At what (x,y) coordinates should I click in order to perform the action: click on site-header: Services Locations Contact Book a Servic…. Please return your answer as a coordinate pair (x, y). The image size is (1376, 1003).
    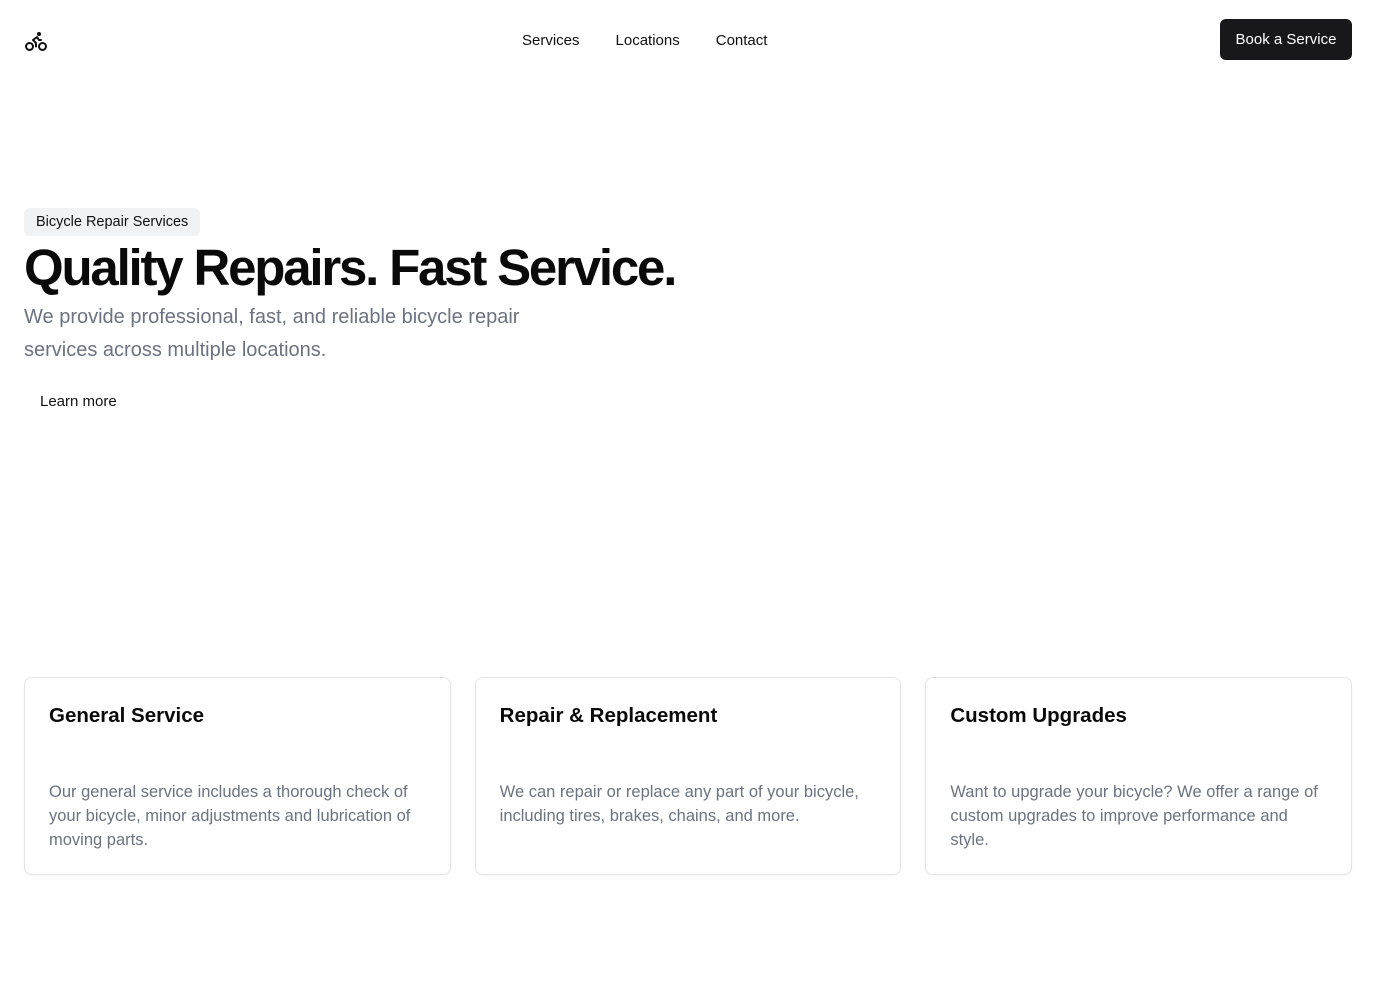
    Looking at the image, I should click on (688, 40).